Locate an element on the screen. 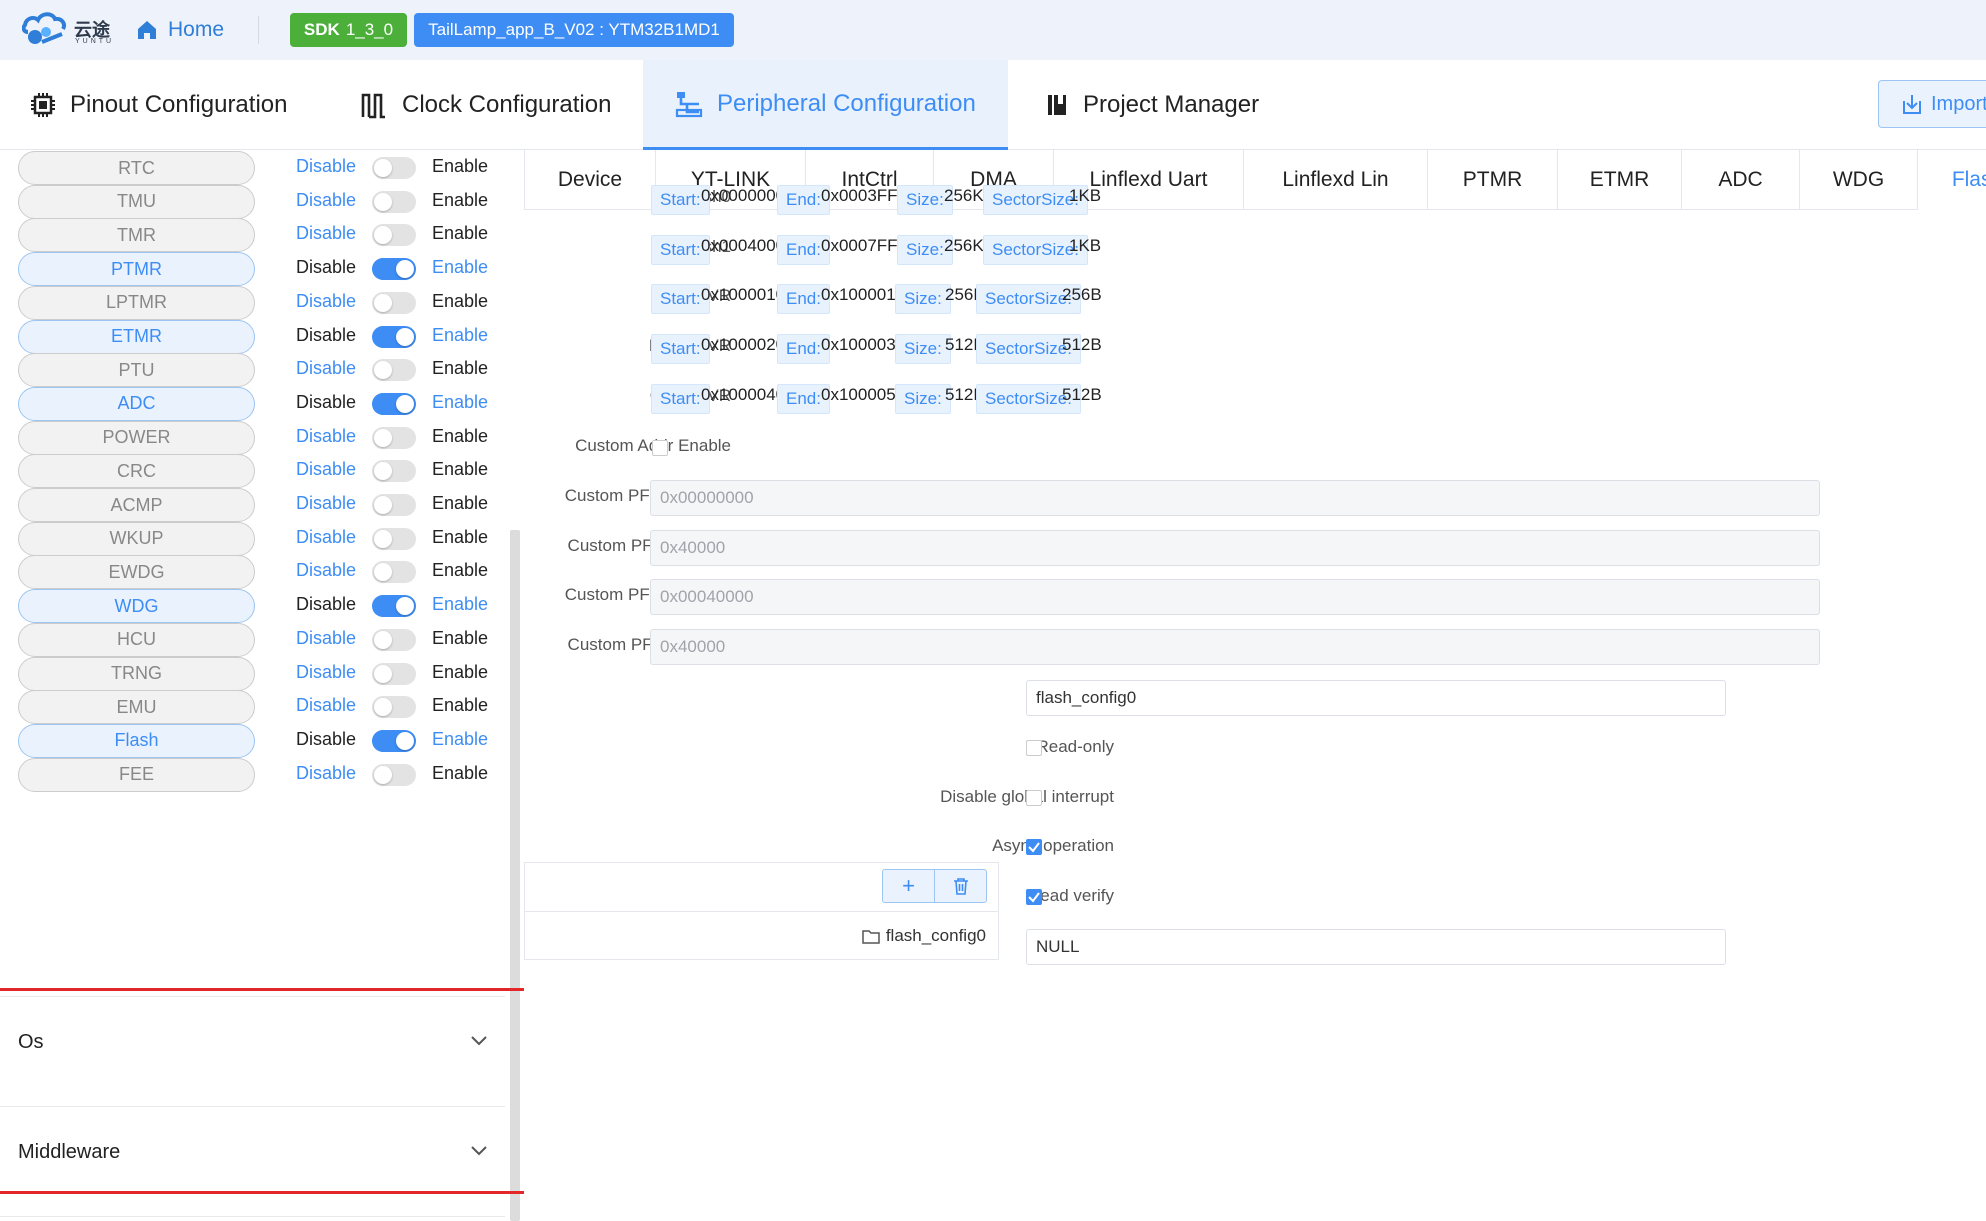 This screenshot has height=1221, width=1986. callback-input: NULL is located at coordinates (1376, 947).